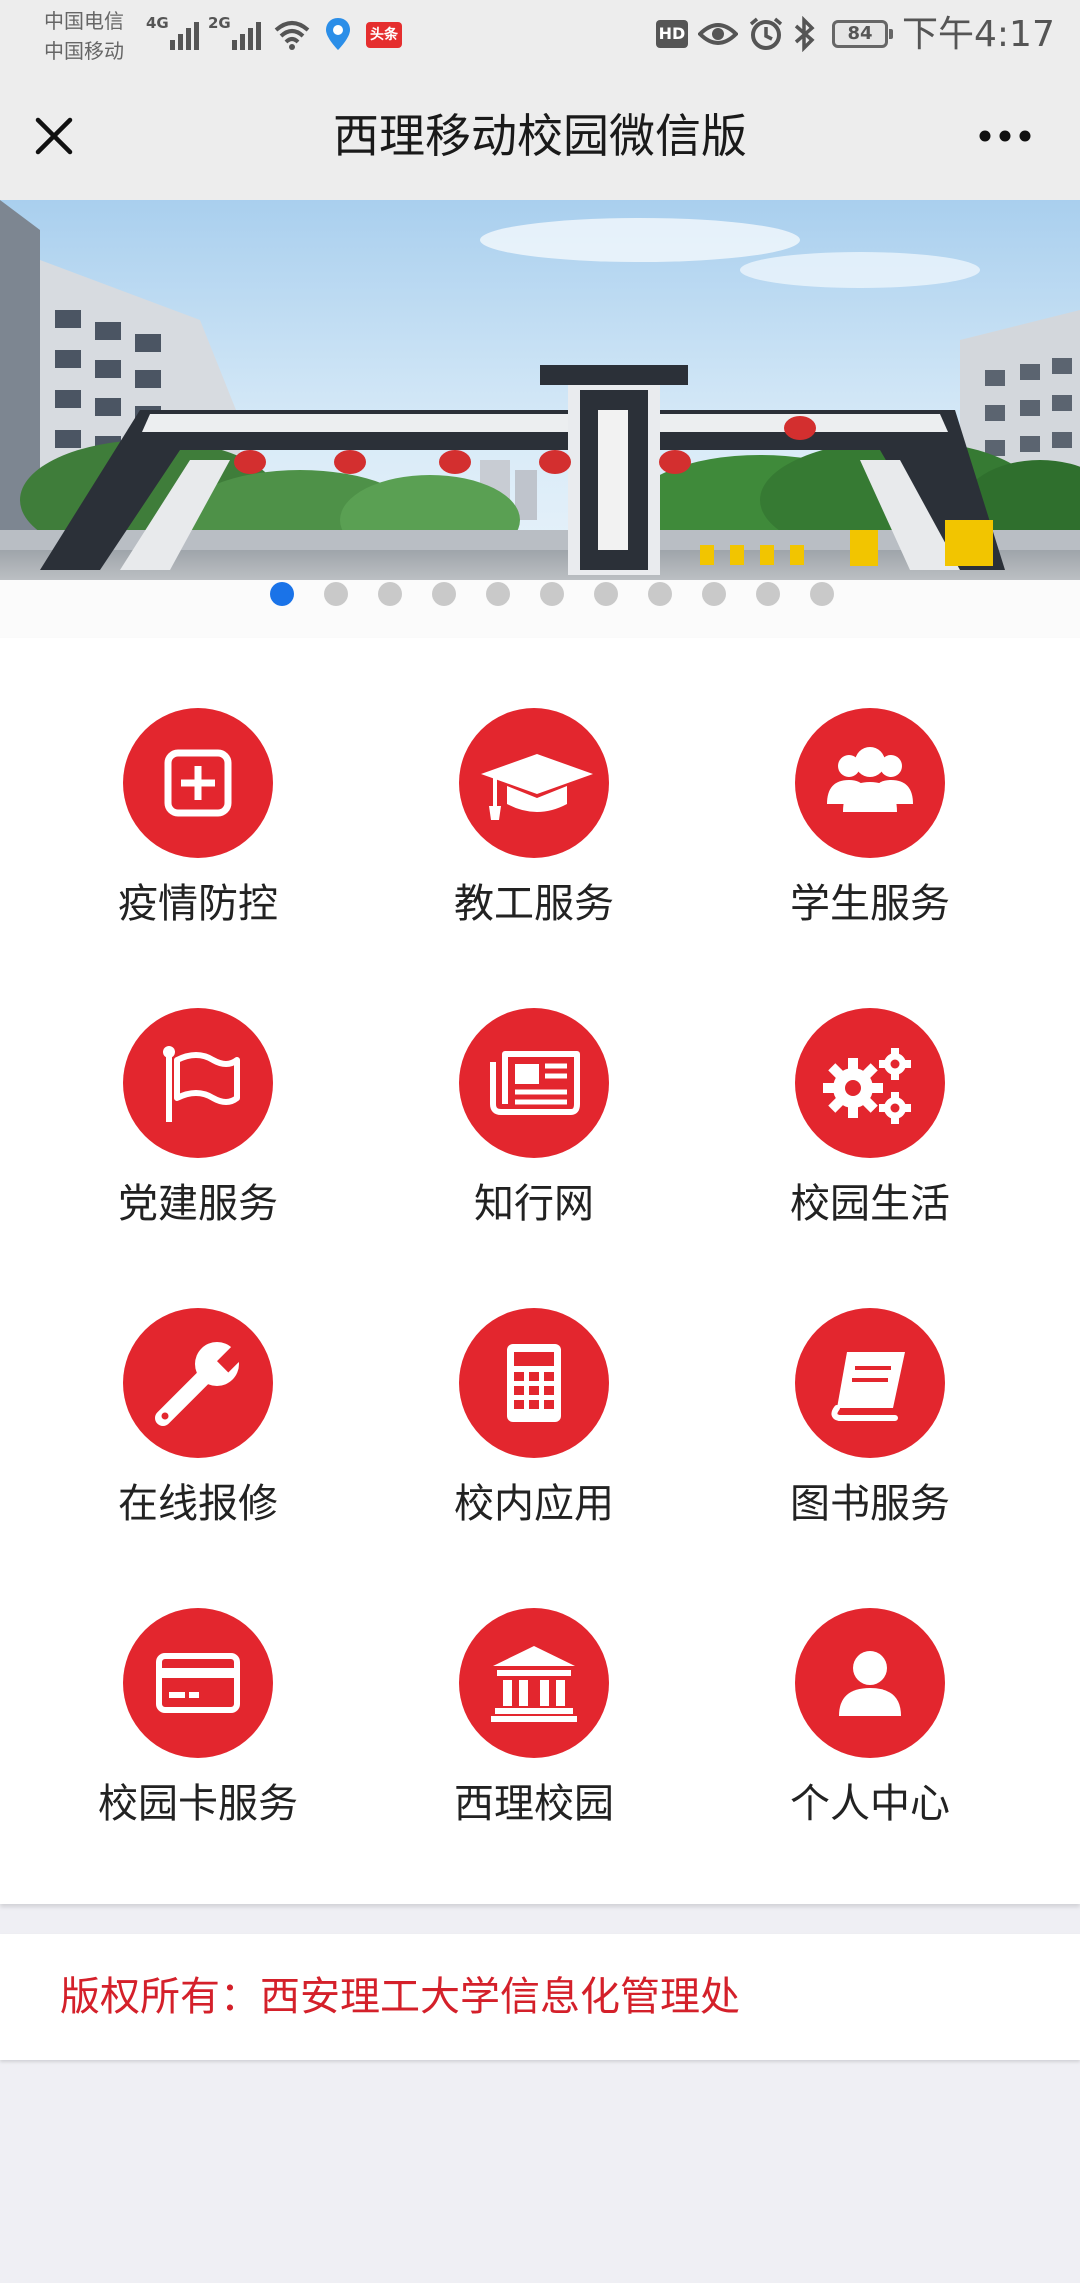 The width and height of the screenshot is (1080, 2283). I want to click on carousel-indicator, so click(540, 594).